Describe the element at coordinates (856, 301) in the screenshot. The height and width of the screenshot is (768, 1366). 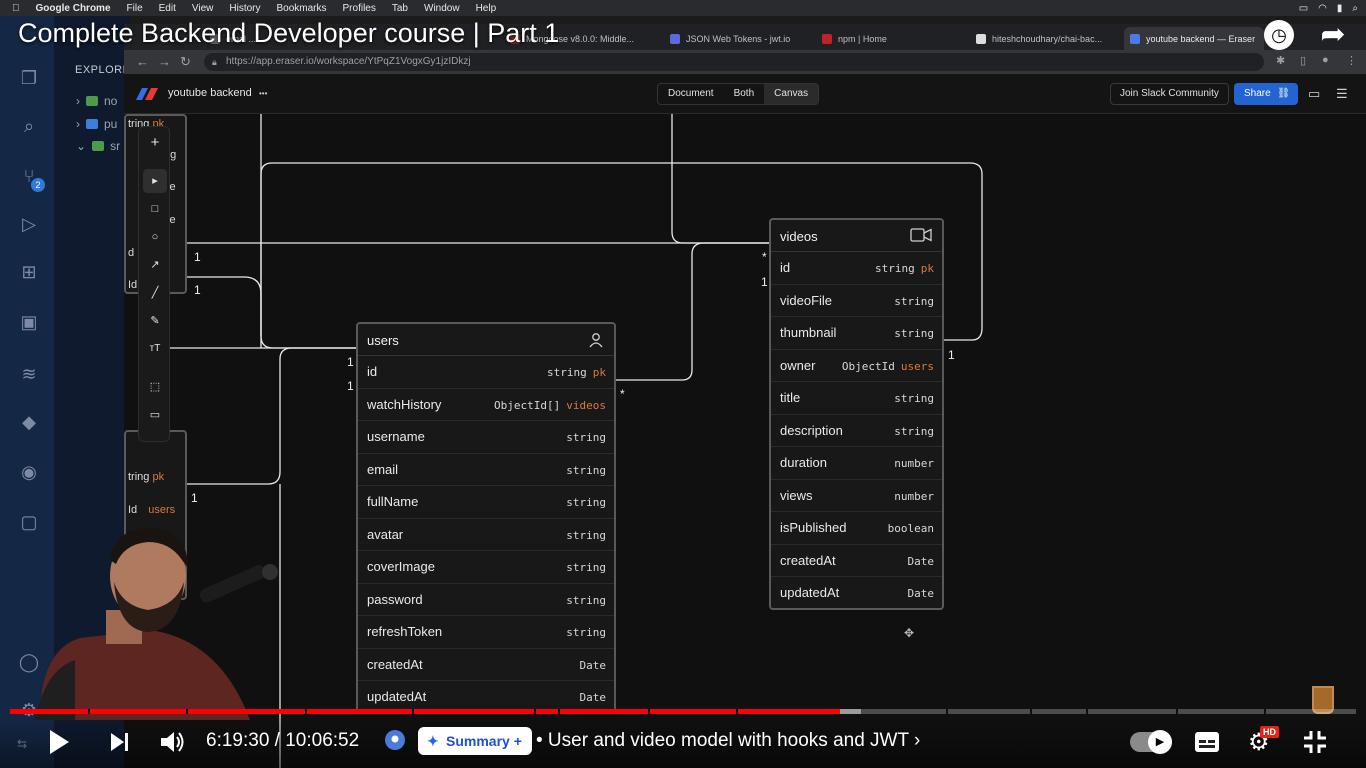
I see `field-row: videoFile string` at that location.